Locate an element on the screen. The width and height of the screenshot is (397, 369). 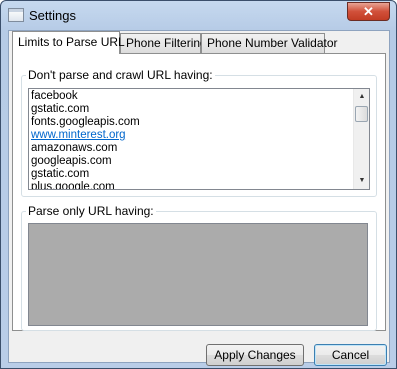
window-title: Settings is located at coordinates (52, 15).